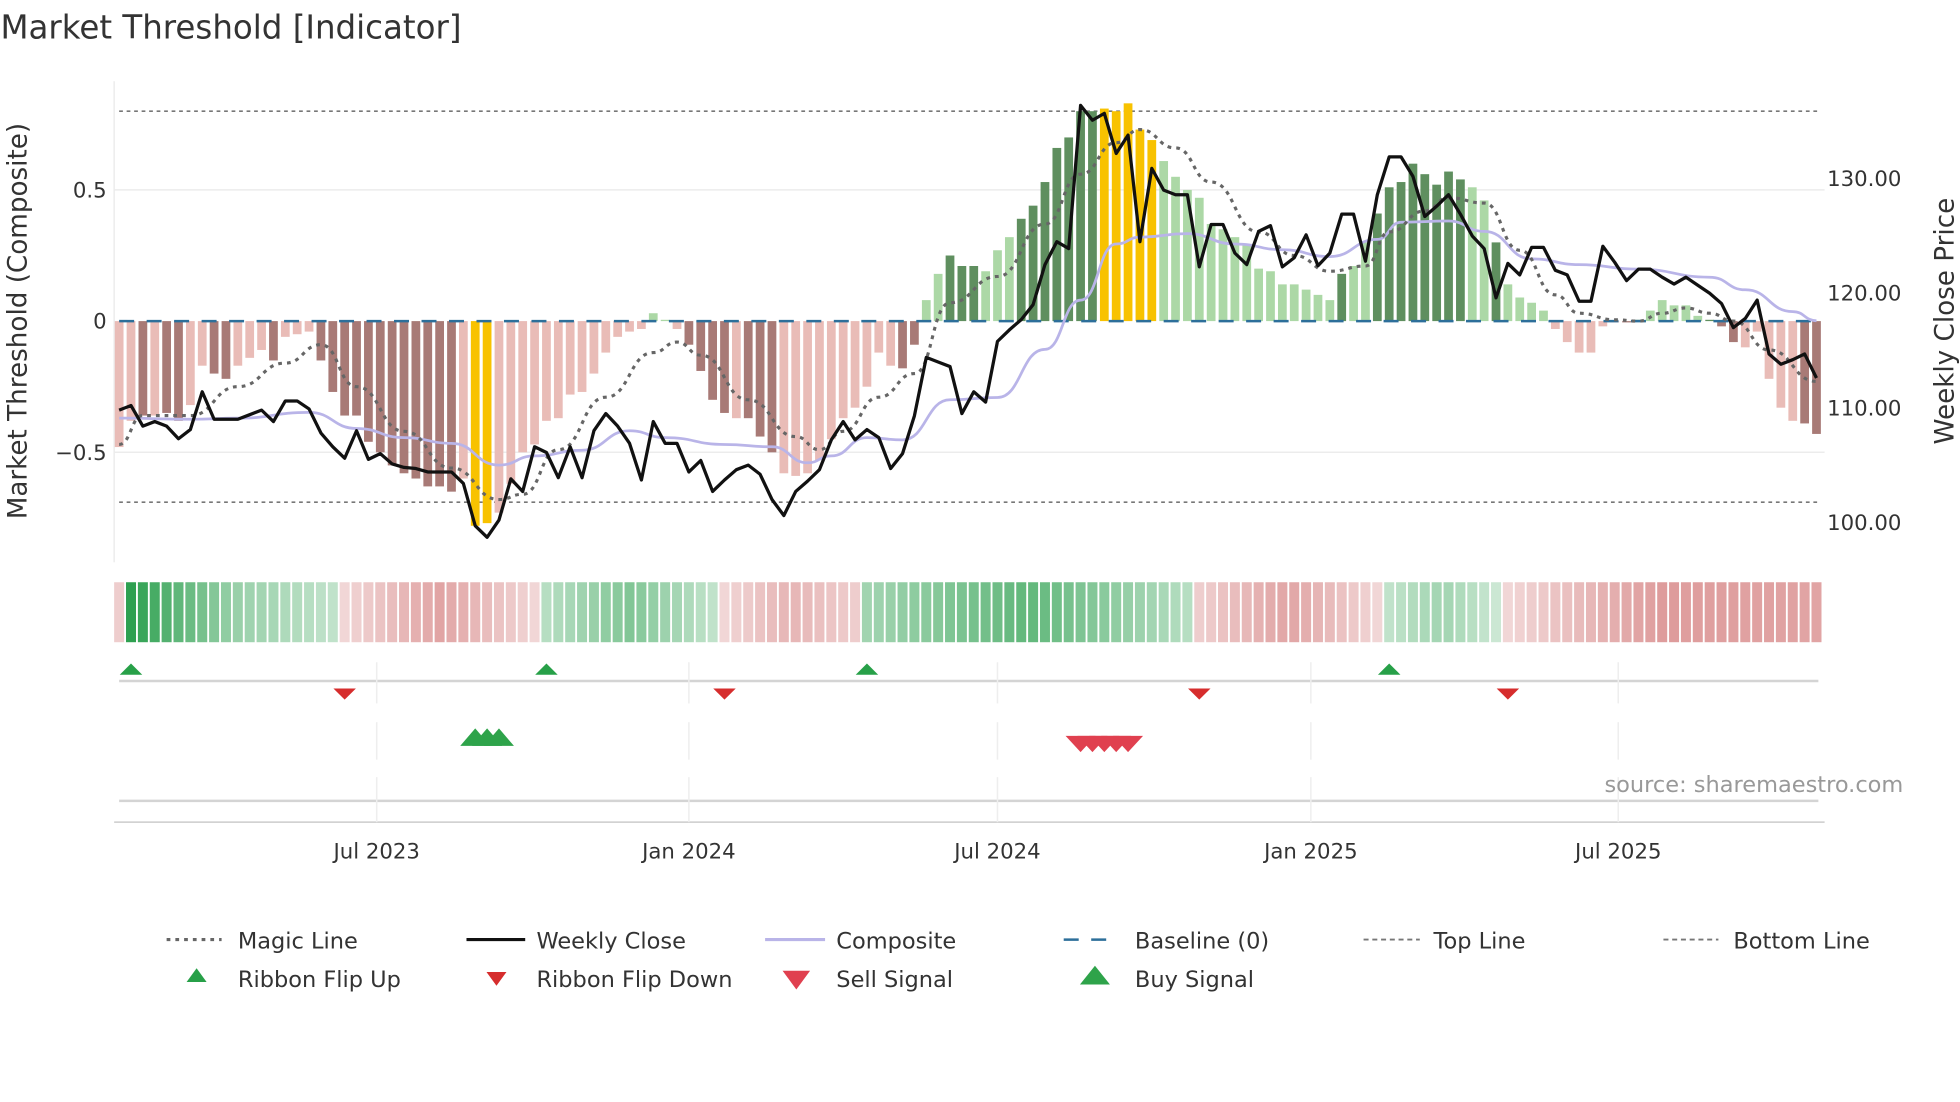 The width and height of the screenshot is (1960, 1102). Describe the element at coordinates (298, 941) in the screenshot. I see `legend-magic: Magic Line` at that location.